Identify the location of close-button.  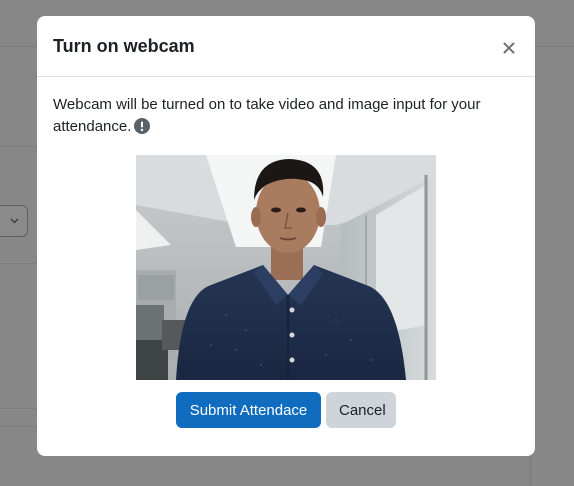
(509, 48).